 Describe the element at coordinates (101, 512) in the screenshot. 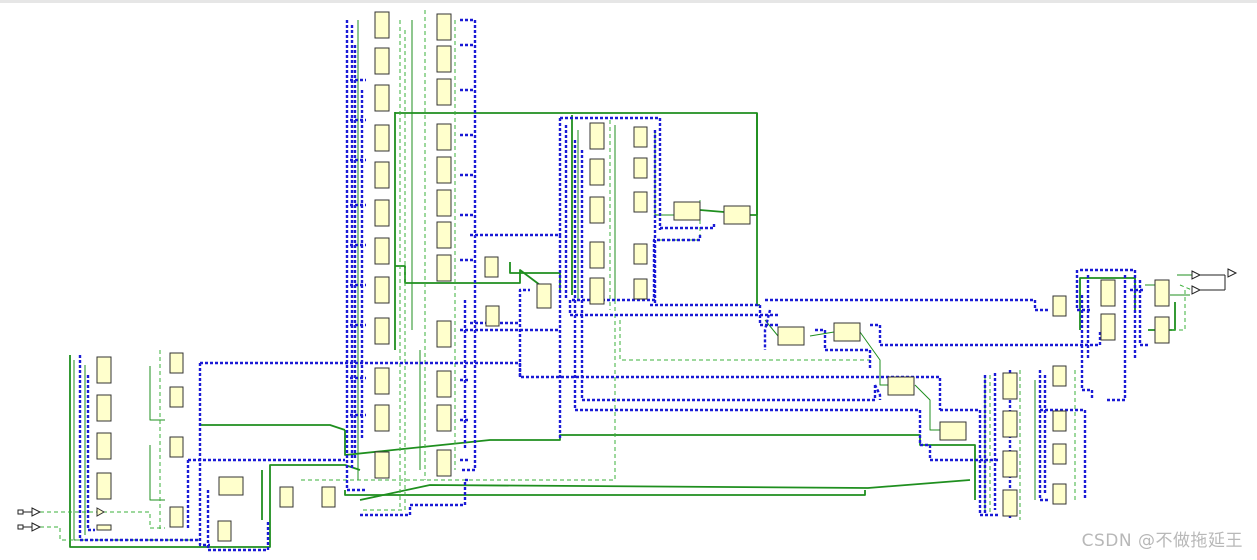

I see `buffer-cell` at that location.